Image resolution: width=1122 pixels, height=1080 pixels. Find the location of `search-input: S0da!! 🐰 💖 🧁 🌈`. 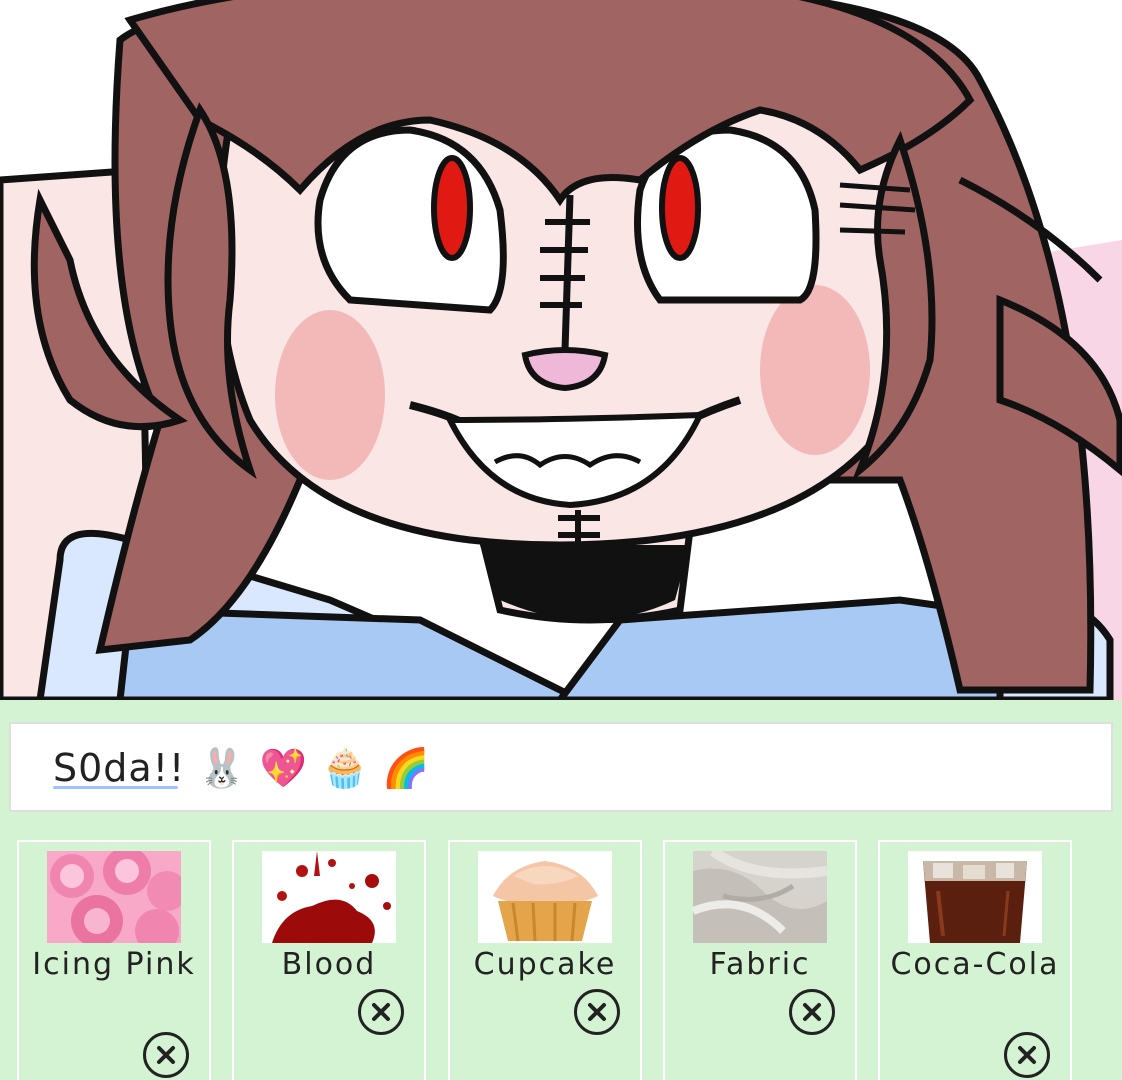

search-input: S0da!! 🐰 💖 🧁 🌈 is located at coordinates (561, 767).